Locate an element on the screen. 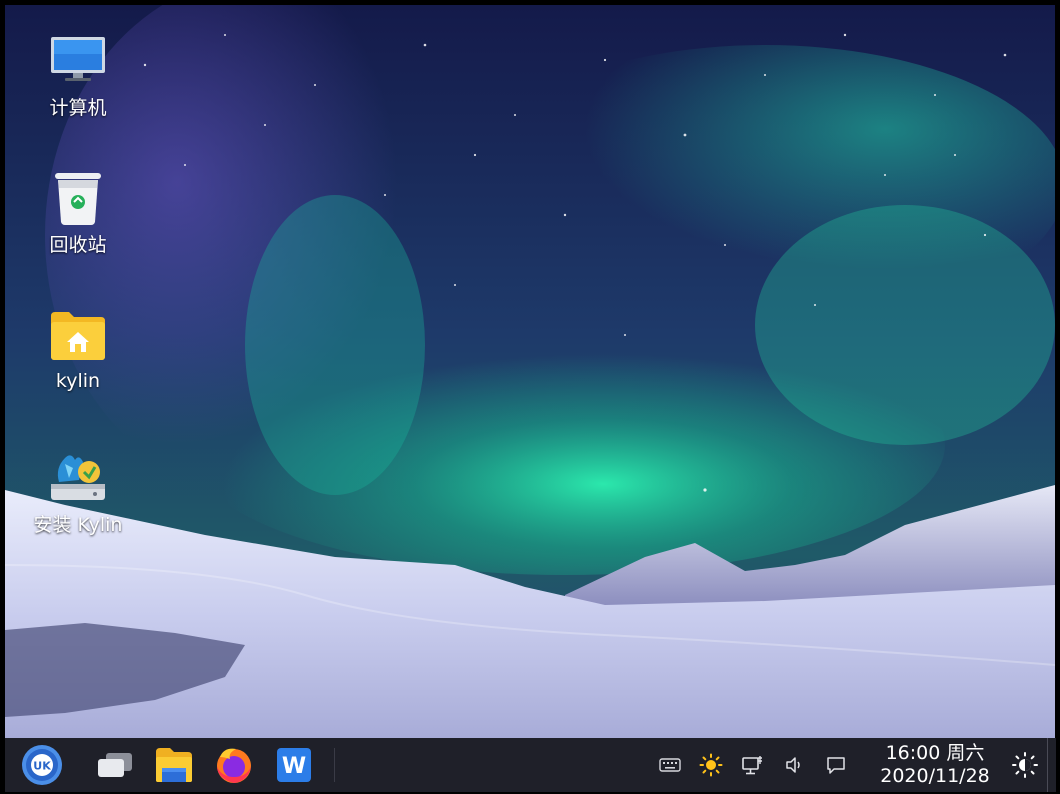  file-manager-icon is located at coordinates (174, 765).